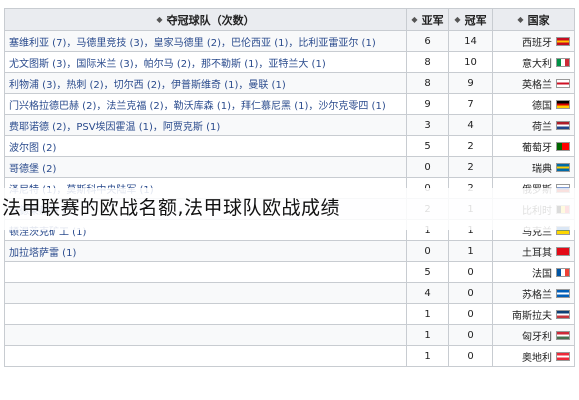 The image size is (579, 400). What do you see at coordinates (537, 295) in the screenshot?
I see `country-name: 苏格兰` at bounding box center [537, 295].